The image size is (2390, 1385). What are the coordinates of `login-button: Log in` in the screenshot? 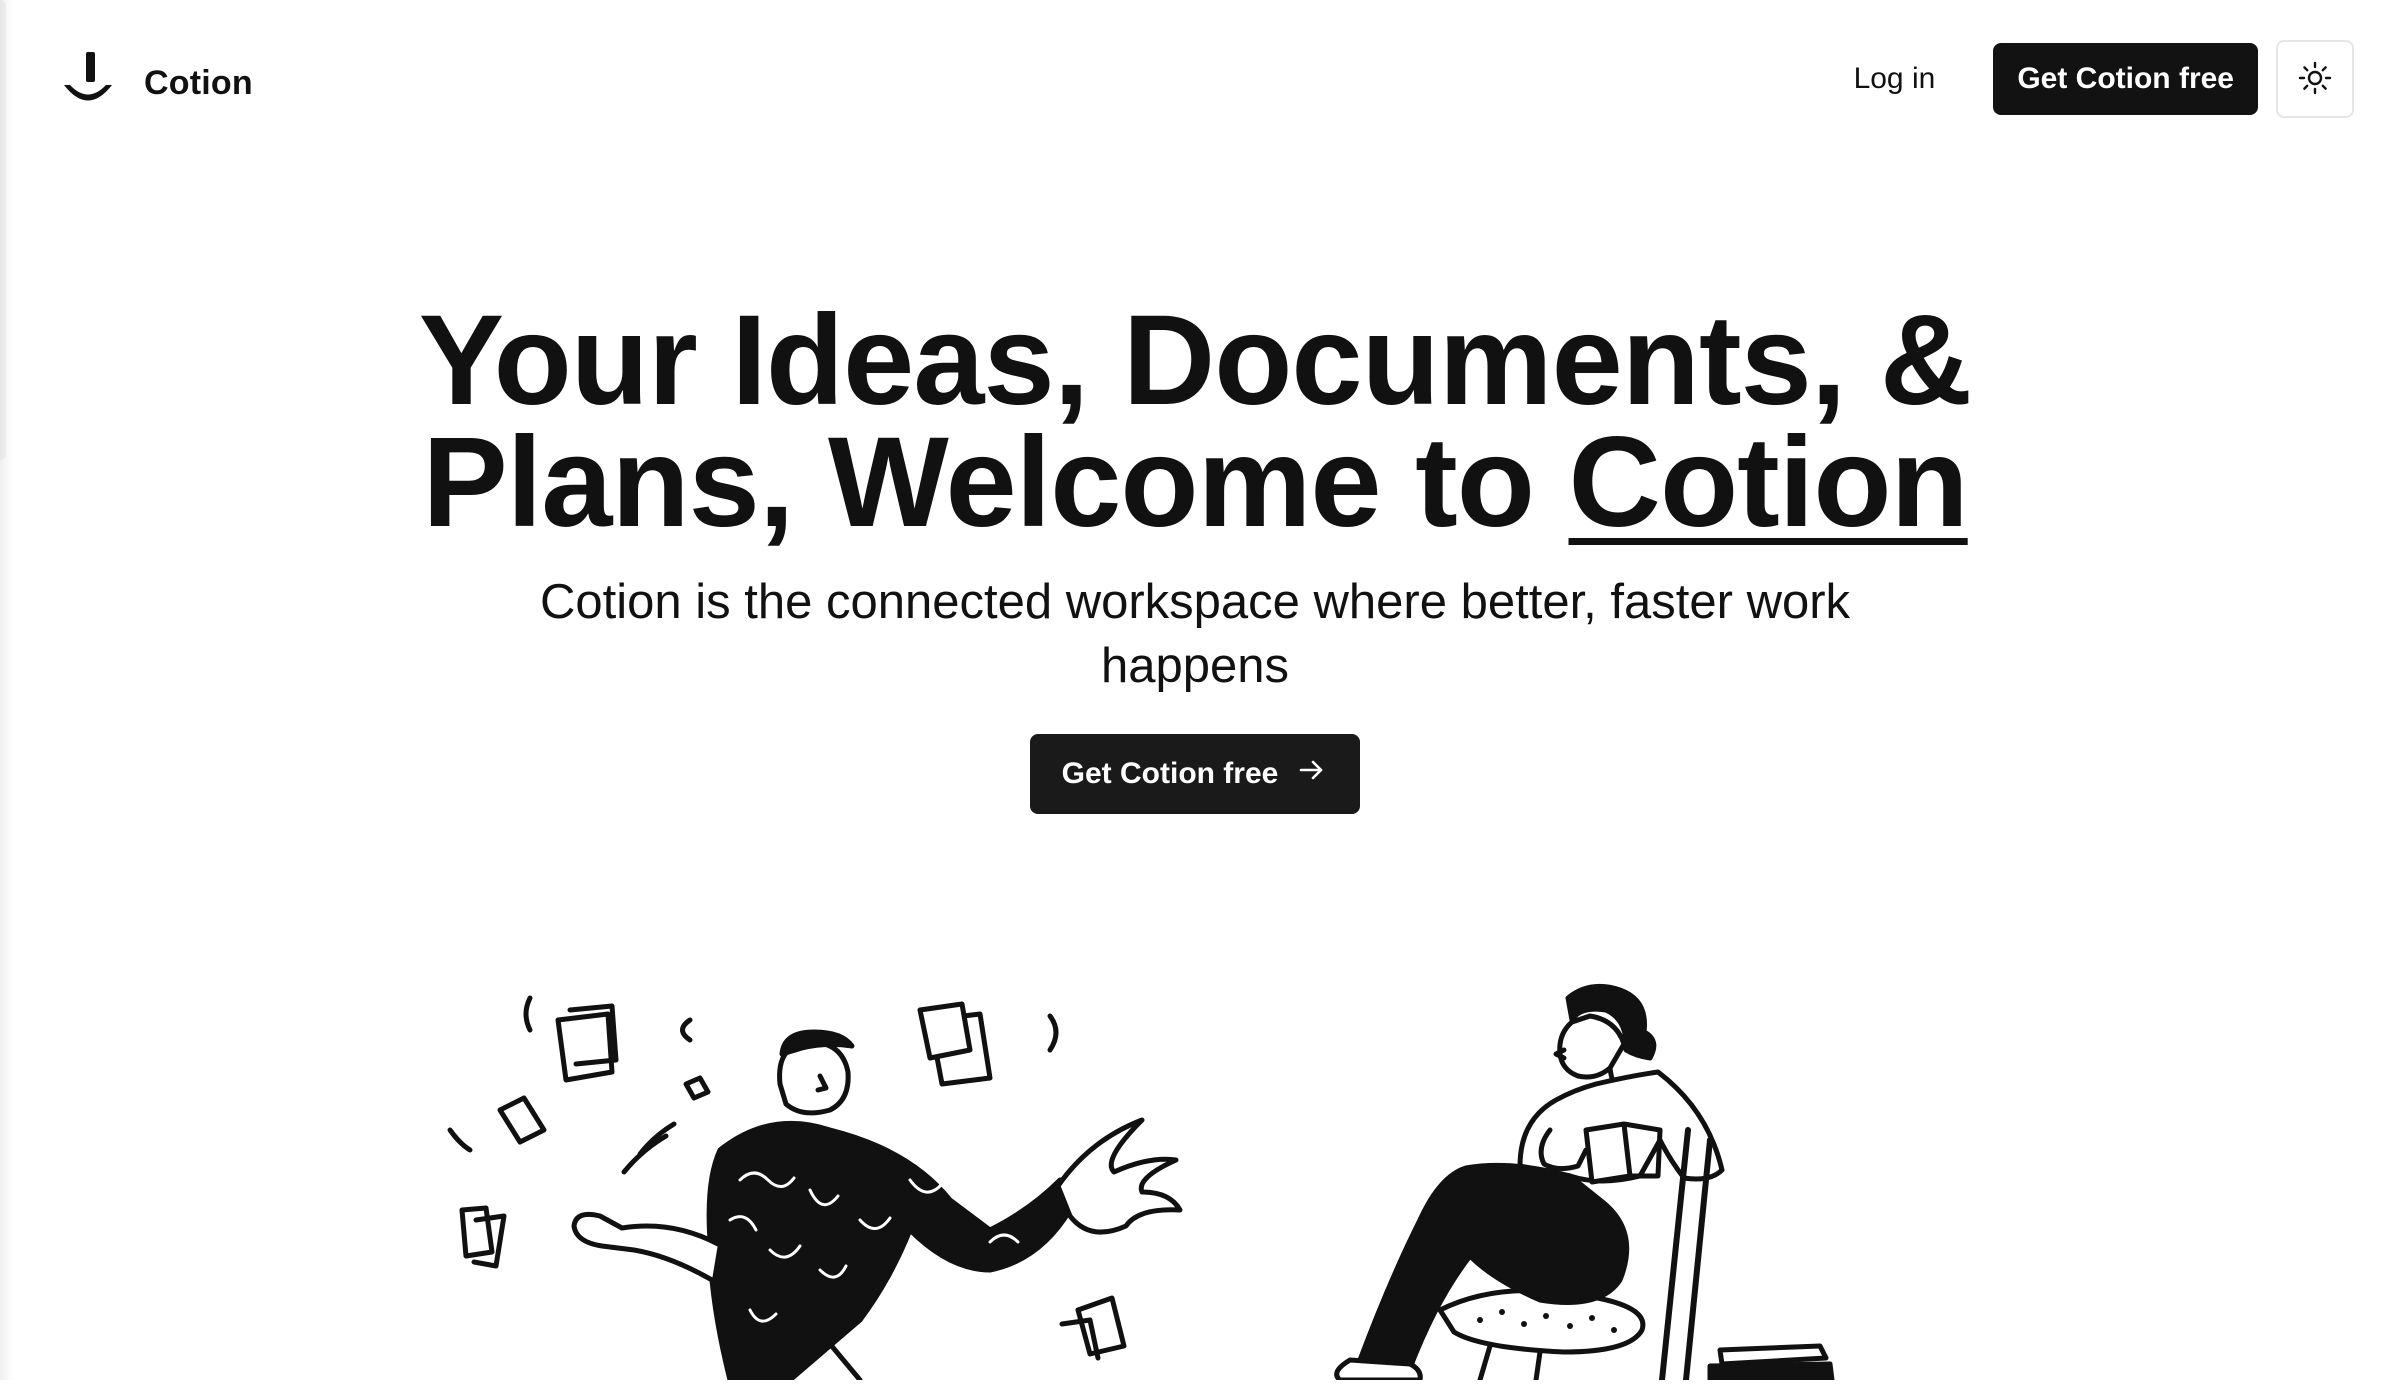 It's located at (1895, 79).